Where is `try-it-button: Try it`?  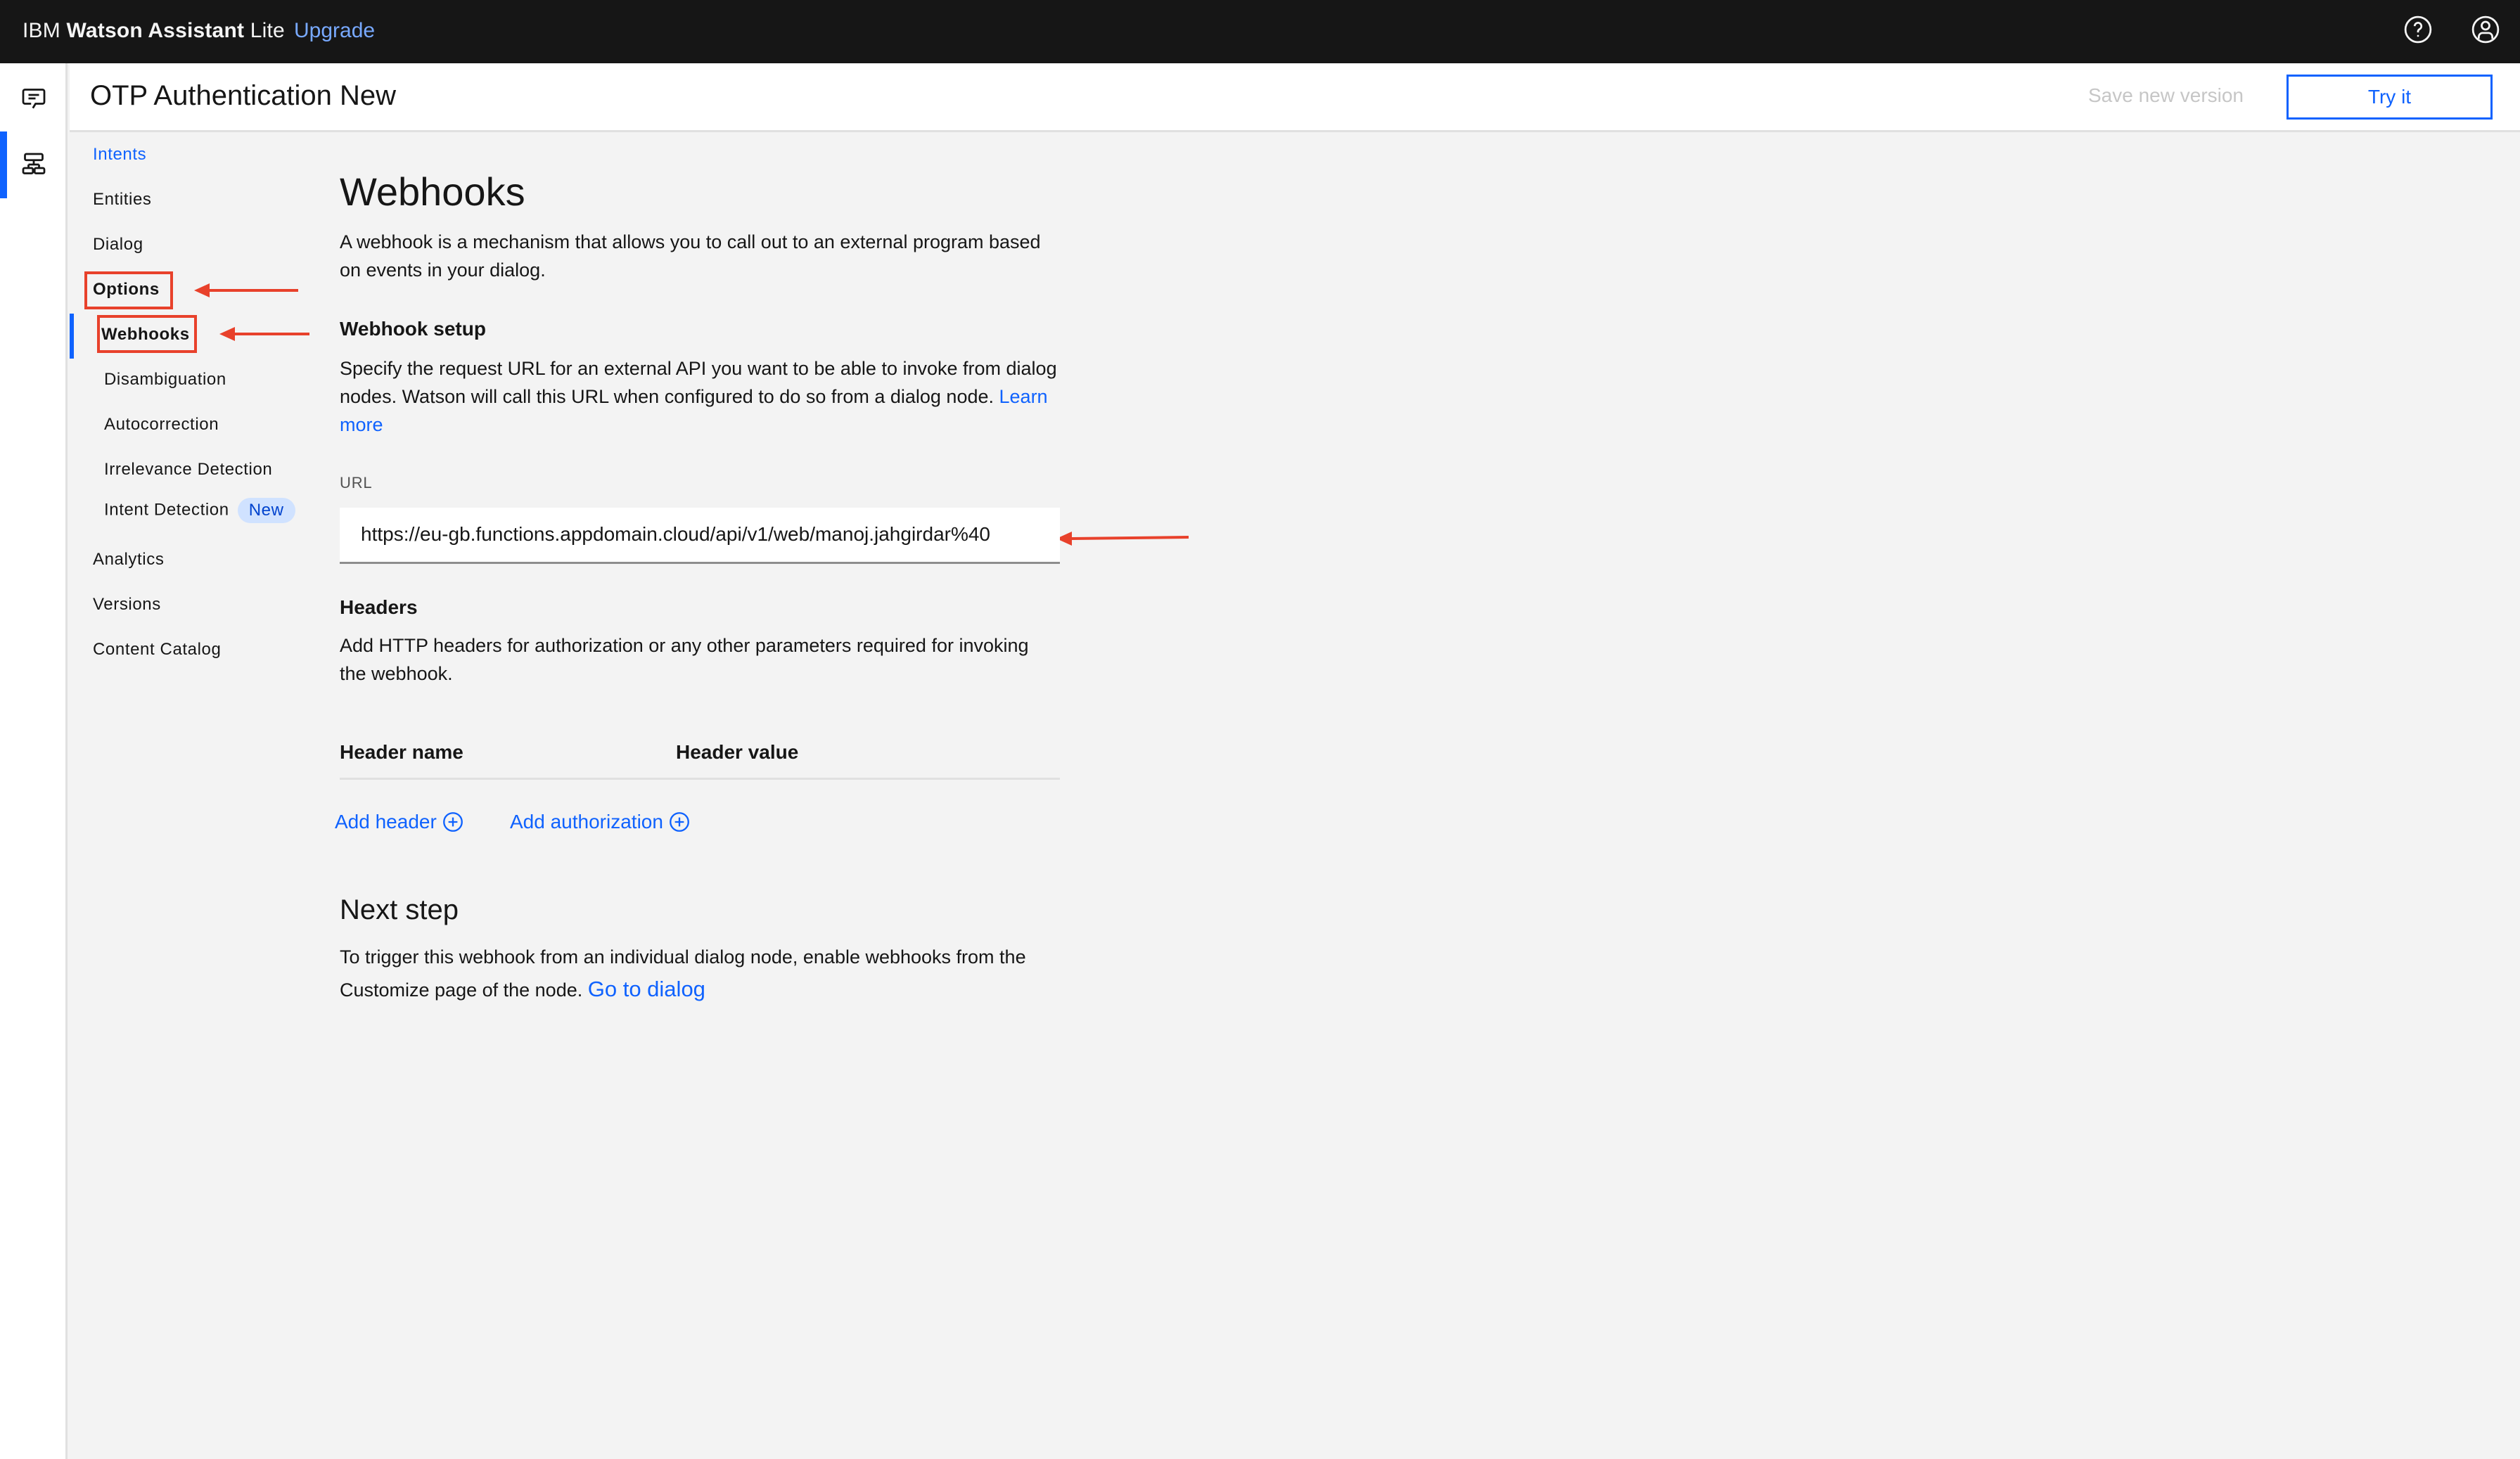
try-it-button: Try it is located at coordinates (2389, 97).